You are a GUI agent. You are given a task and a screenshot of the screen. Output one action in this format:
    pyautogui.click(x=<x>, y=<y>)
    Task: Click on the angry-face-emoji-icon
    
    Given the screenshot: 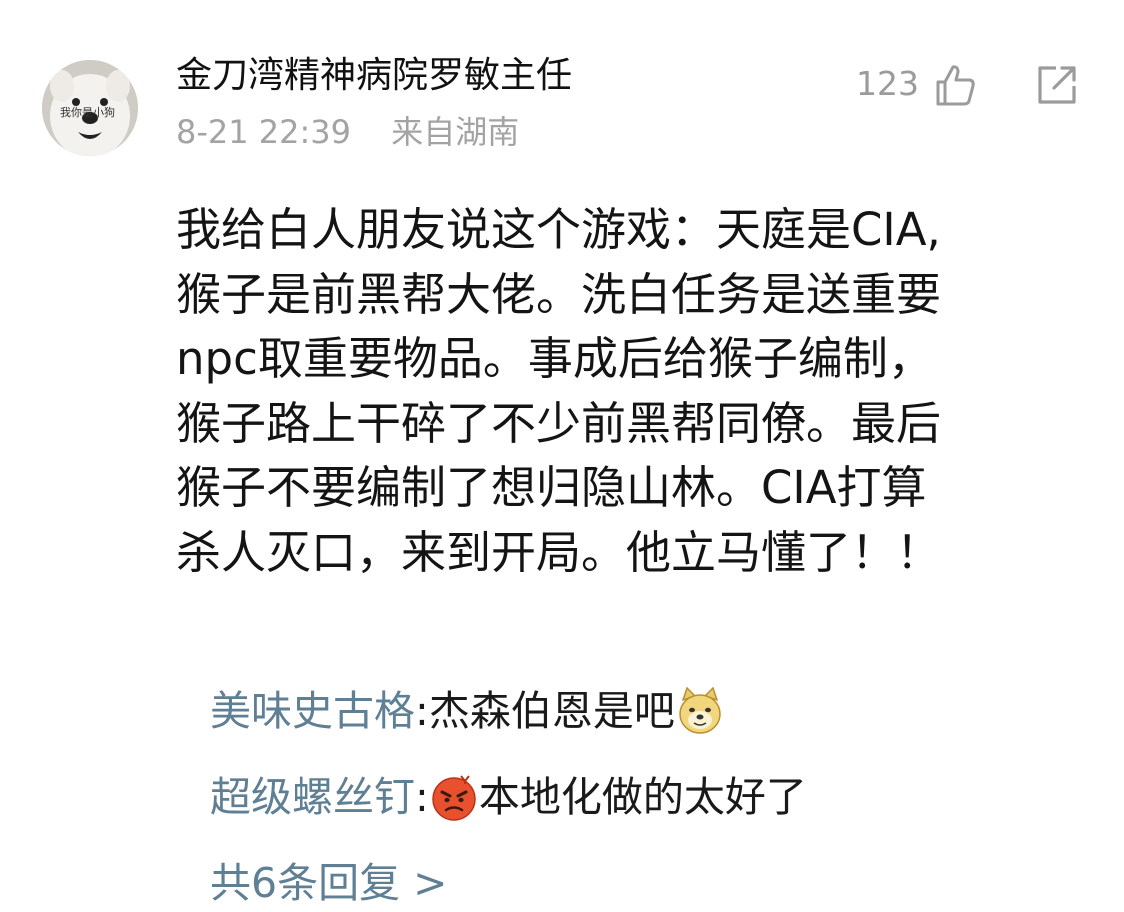 What is the action you would take?
    pyautogui.click(x=454, y=797)
    